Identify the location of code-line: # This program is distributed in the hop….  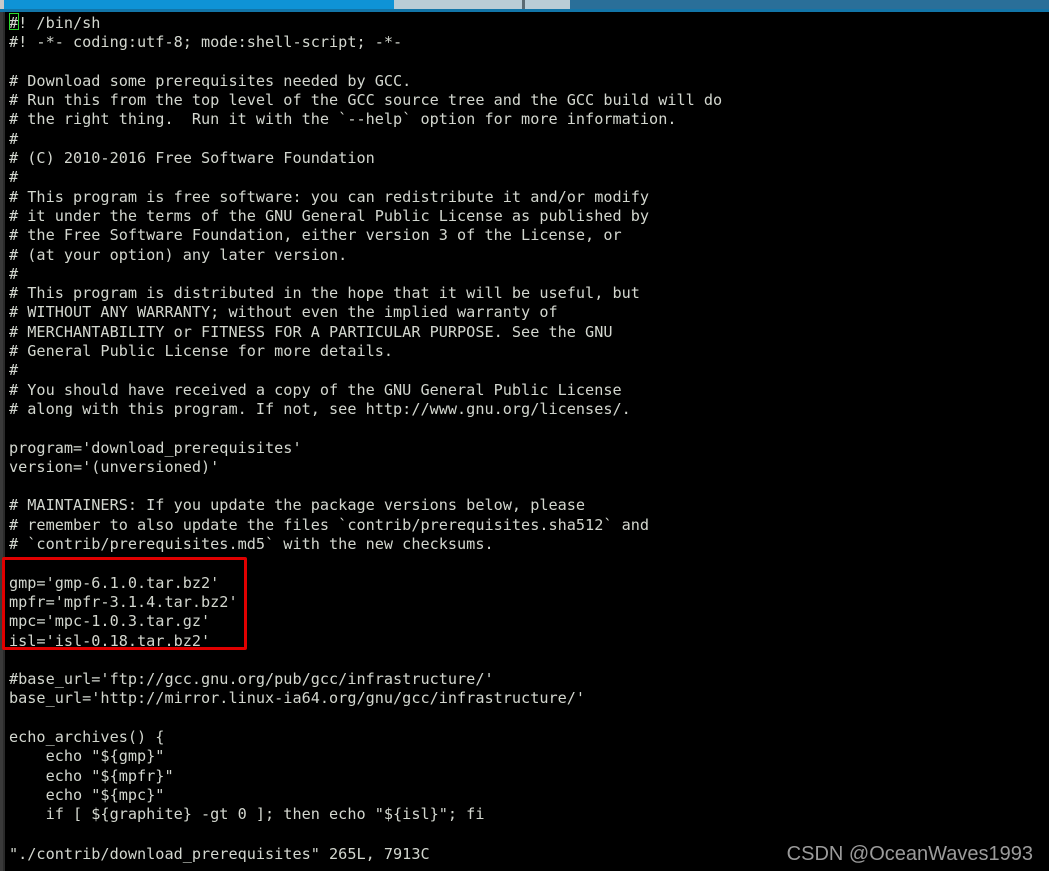
(324, 293).